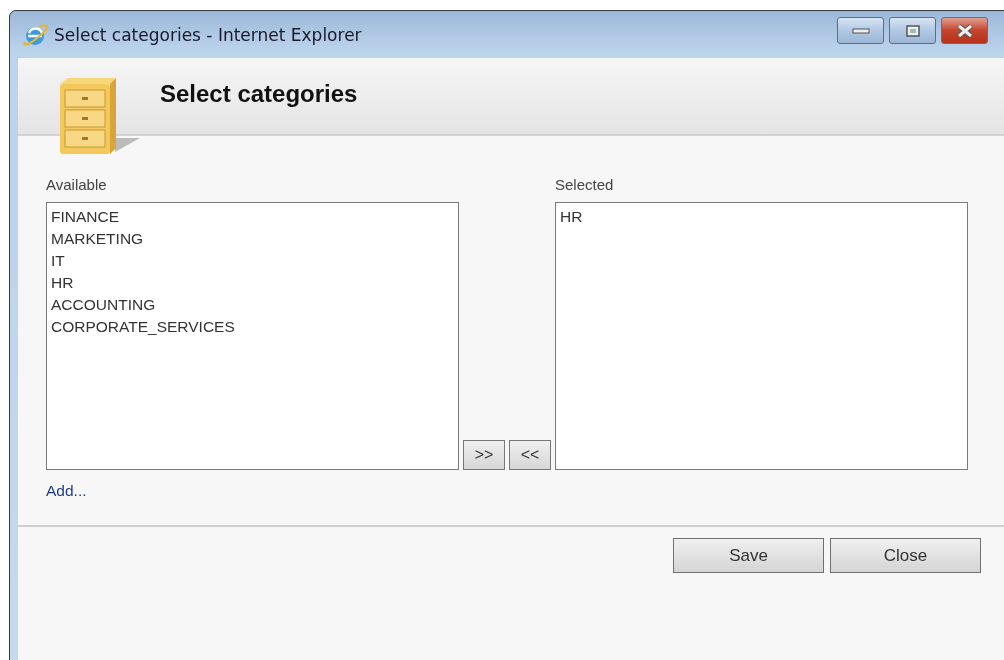 The height and width of the screenshot is (660, 1004). What do you see at coordinates (252, 217) in the screenshot?
I see `list-item: FINANCE` at bounding box center [252, 217].